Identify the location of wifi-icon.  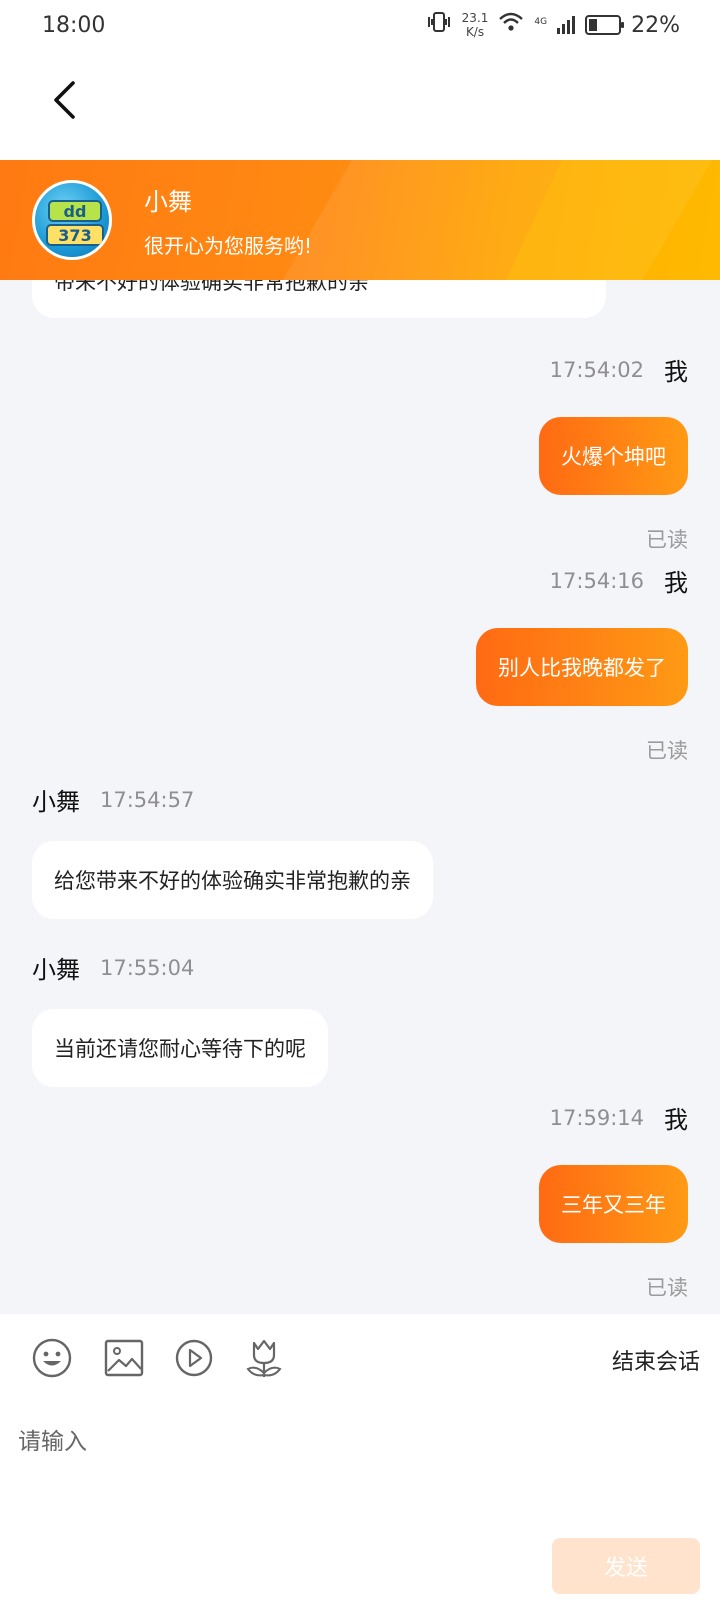
(511, 25).